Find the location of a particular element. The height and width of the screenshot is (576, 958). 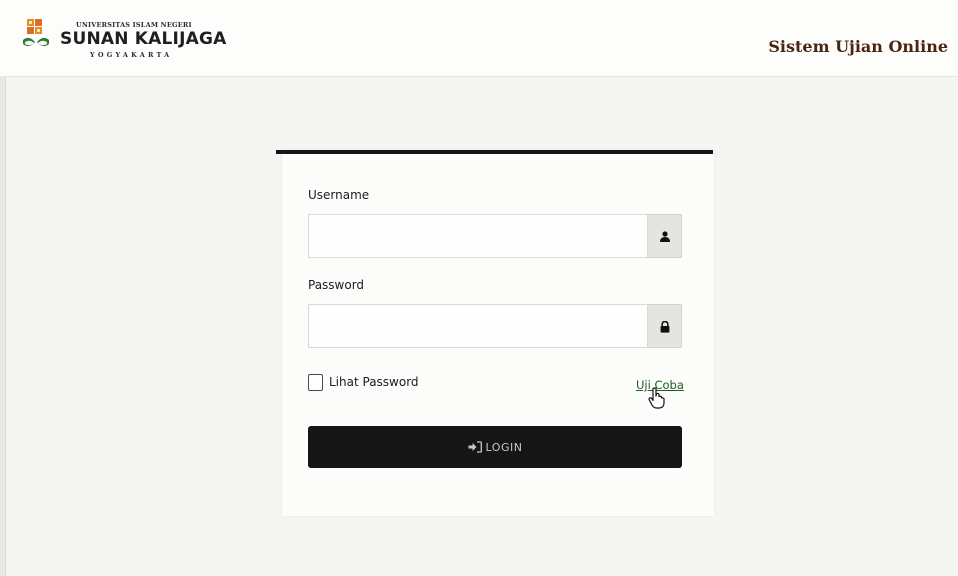

username-addon is located at coordinates (665, 236).